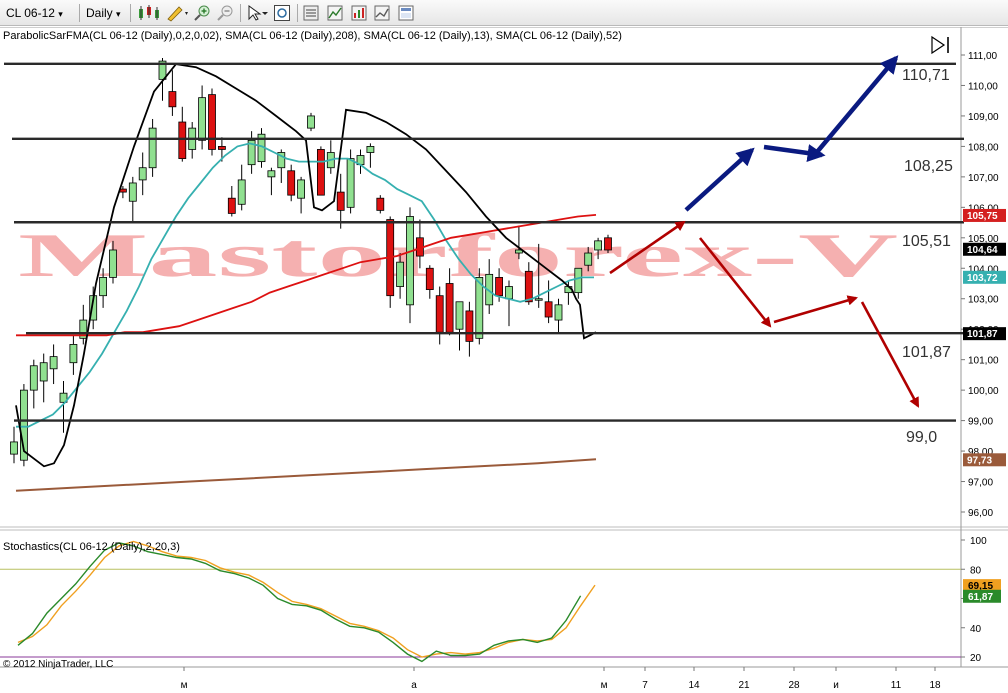 The height and width of the screenshot is (693, 1008). Describe the element at coordinates (225, 13) in the screenshot. I see `zoom-out-icon` at that location.